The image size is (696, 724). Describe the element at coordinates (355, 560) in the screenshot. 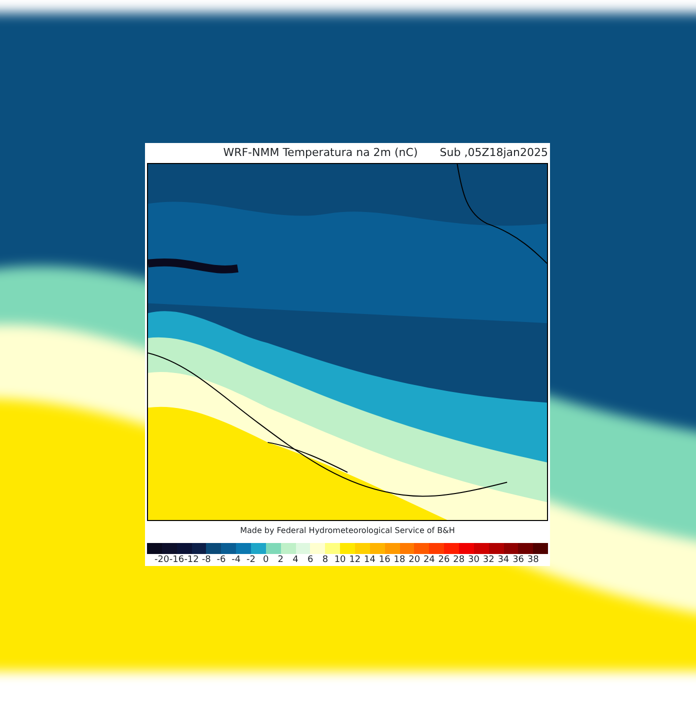

I see `scale-tick-label: 12` at that location.